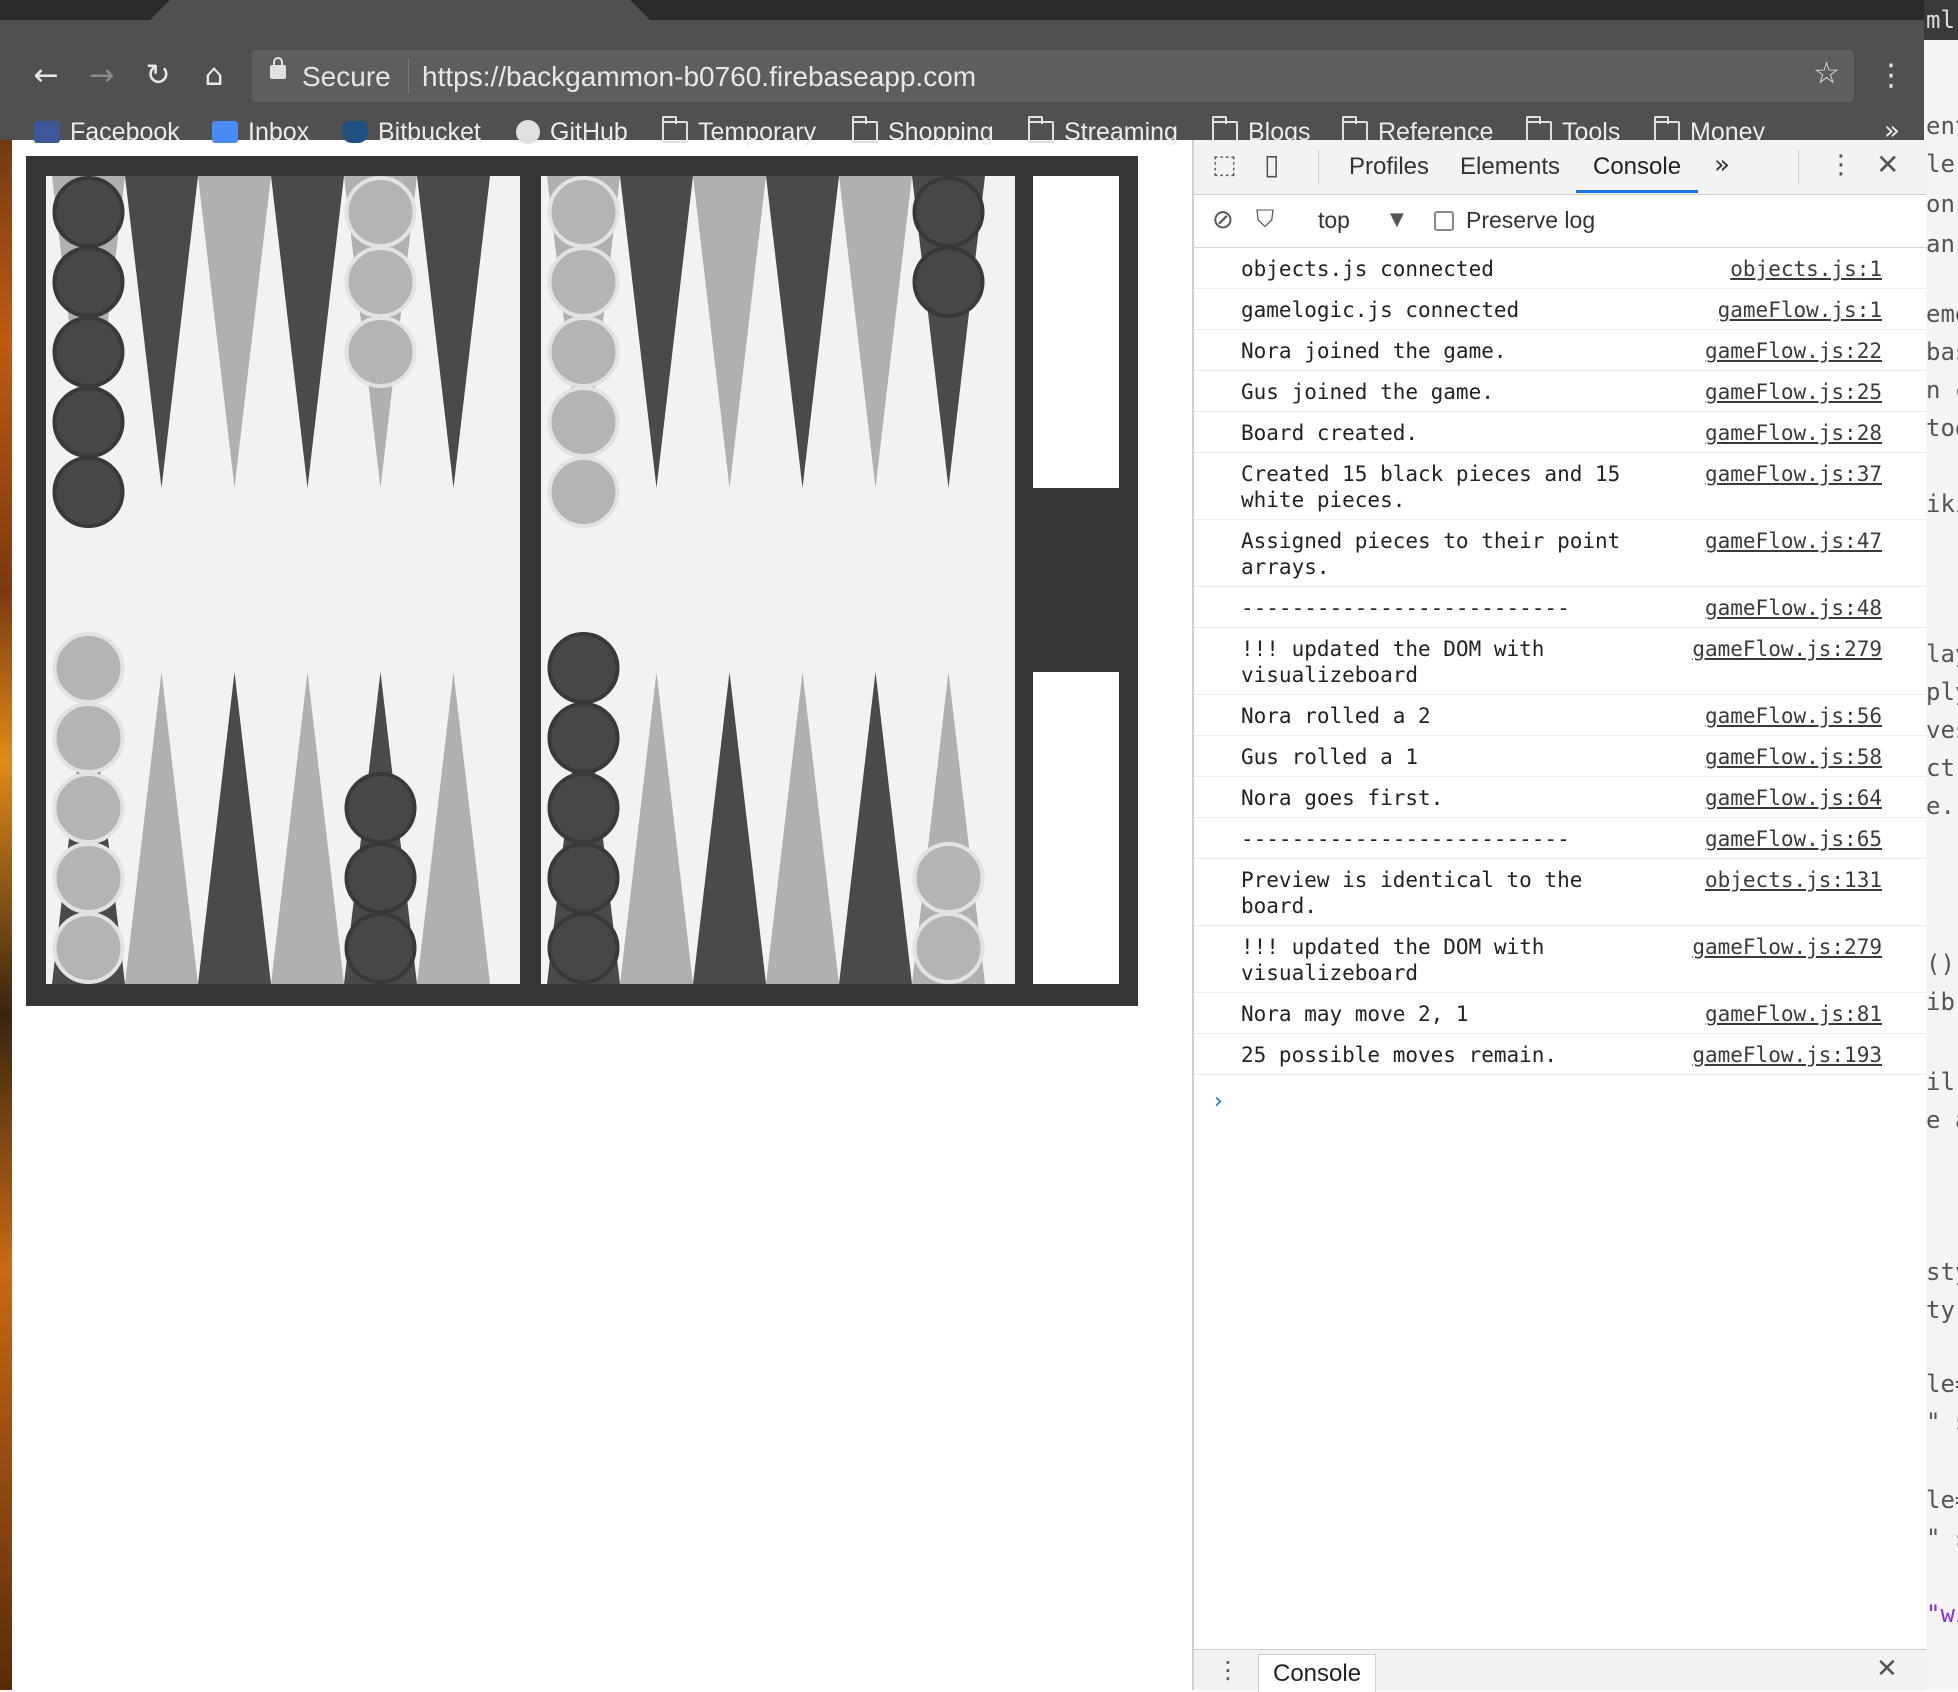 The height and width of the screenshot is (1692, 1958). I want to click on console-source-link: gameFlow.js:65, so click(1793, 839).